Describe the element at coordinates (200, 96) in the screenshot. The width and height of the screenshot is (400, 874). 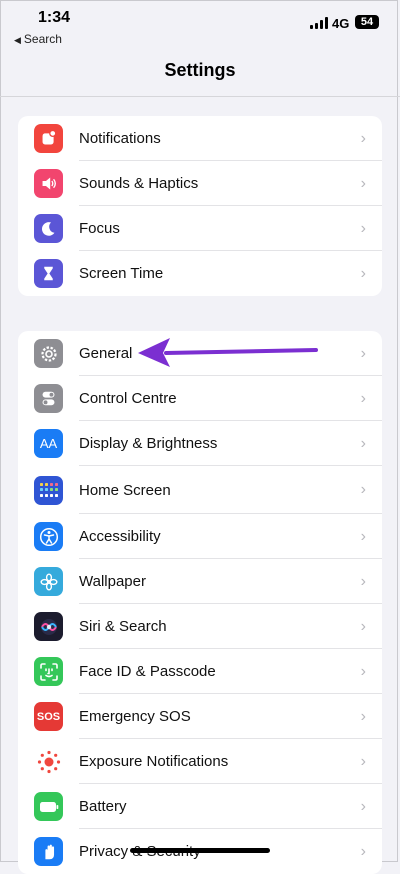
I see `nav-divider` at that location.